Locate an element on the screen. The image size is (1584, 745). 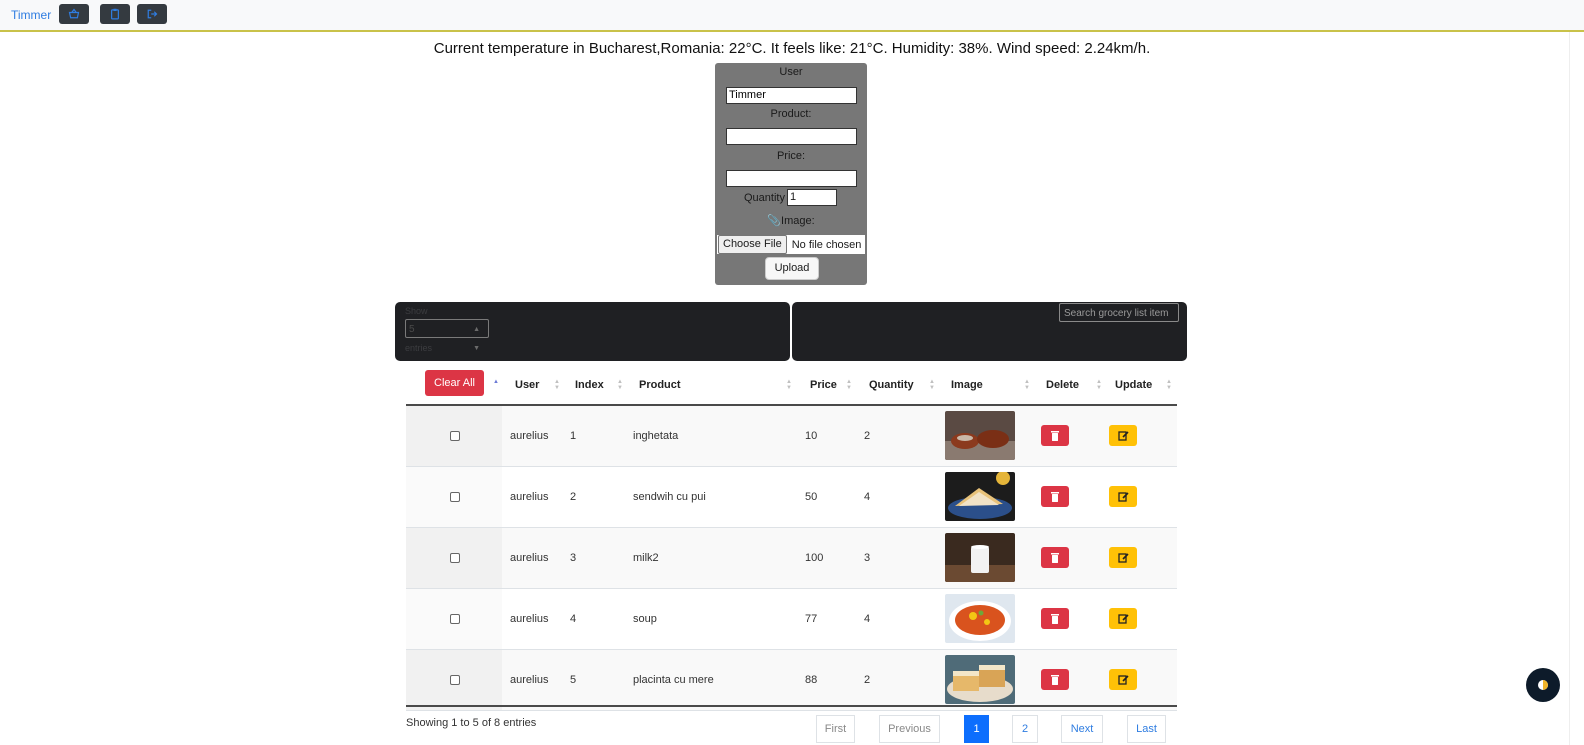
logout-icon is located at coordinates (152, 14).